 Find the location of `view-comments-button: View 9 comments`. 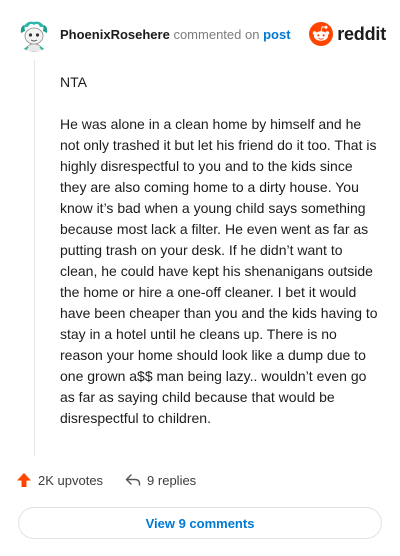

view-comments-button: View 9 comments is located at coordinates (200, 523).